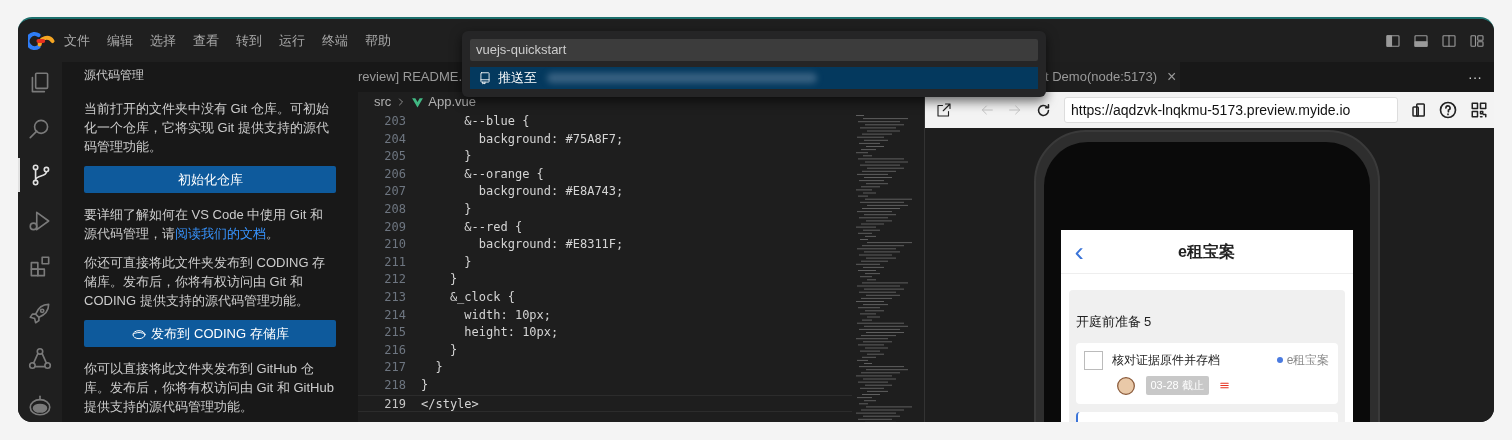 The image size is (1512, 440). Describe the element at coordinates (944, 110) in the screenshot. I see `open-external-icon` at that location.